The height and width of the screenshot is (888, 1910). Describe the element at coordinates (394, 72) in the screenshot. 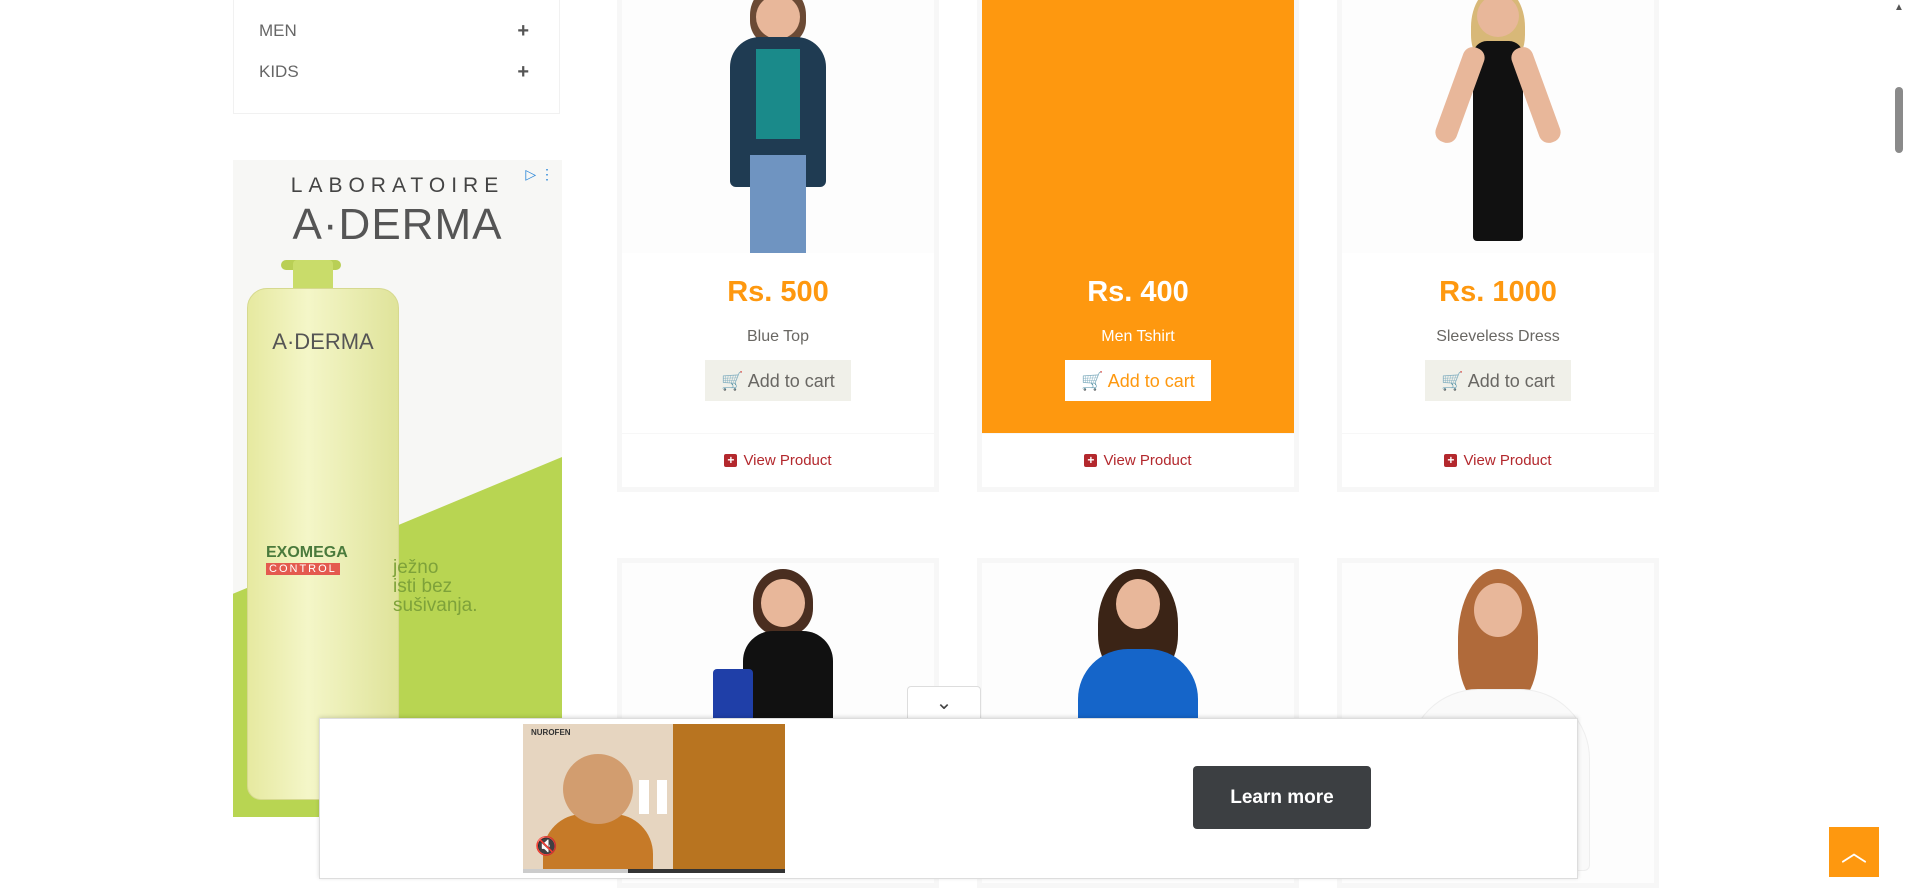

I see `category-kids: KIDS +` at that location.